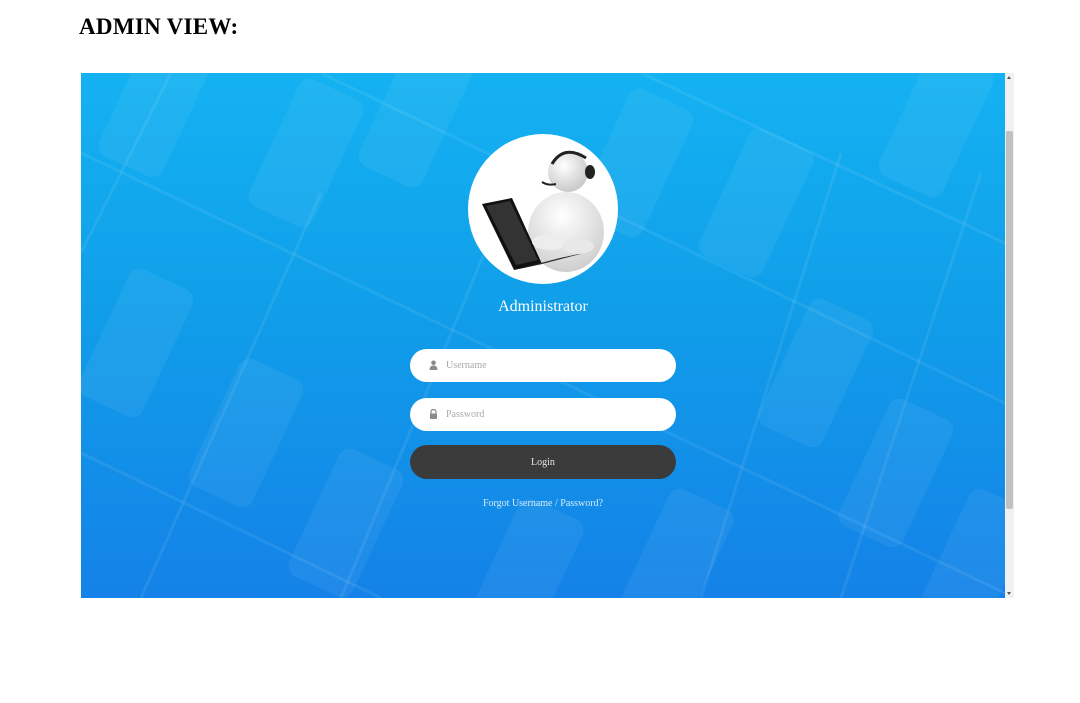  What do you see at coordinates (543, 306) in the screenshot?
I see `role-label: Administrator` at bounding box center [543, 306].